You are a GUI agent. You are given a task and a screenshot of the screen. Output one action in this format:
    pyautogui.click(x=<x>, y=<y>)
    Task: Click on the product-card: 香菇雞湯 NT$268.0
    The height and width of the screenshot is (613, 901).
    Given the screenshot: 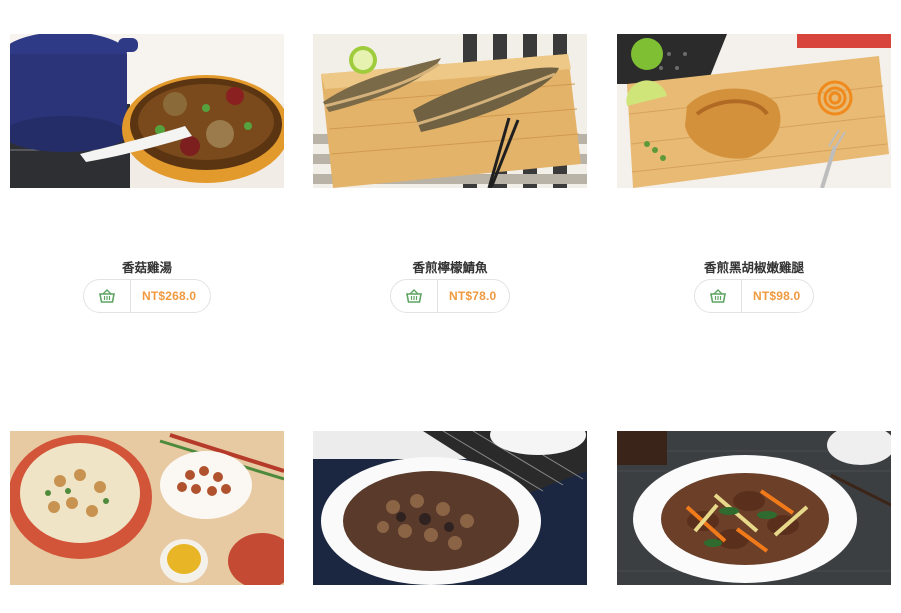 What is the action you would take?
    pyautogui.click(x=147, y=173)
    